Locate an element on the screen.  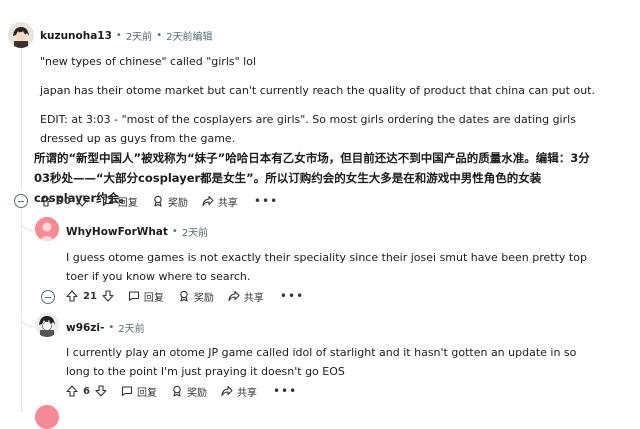
username: kuzunoha13 is located at coordinates (76, 36).